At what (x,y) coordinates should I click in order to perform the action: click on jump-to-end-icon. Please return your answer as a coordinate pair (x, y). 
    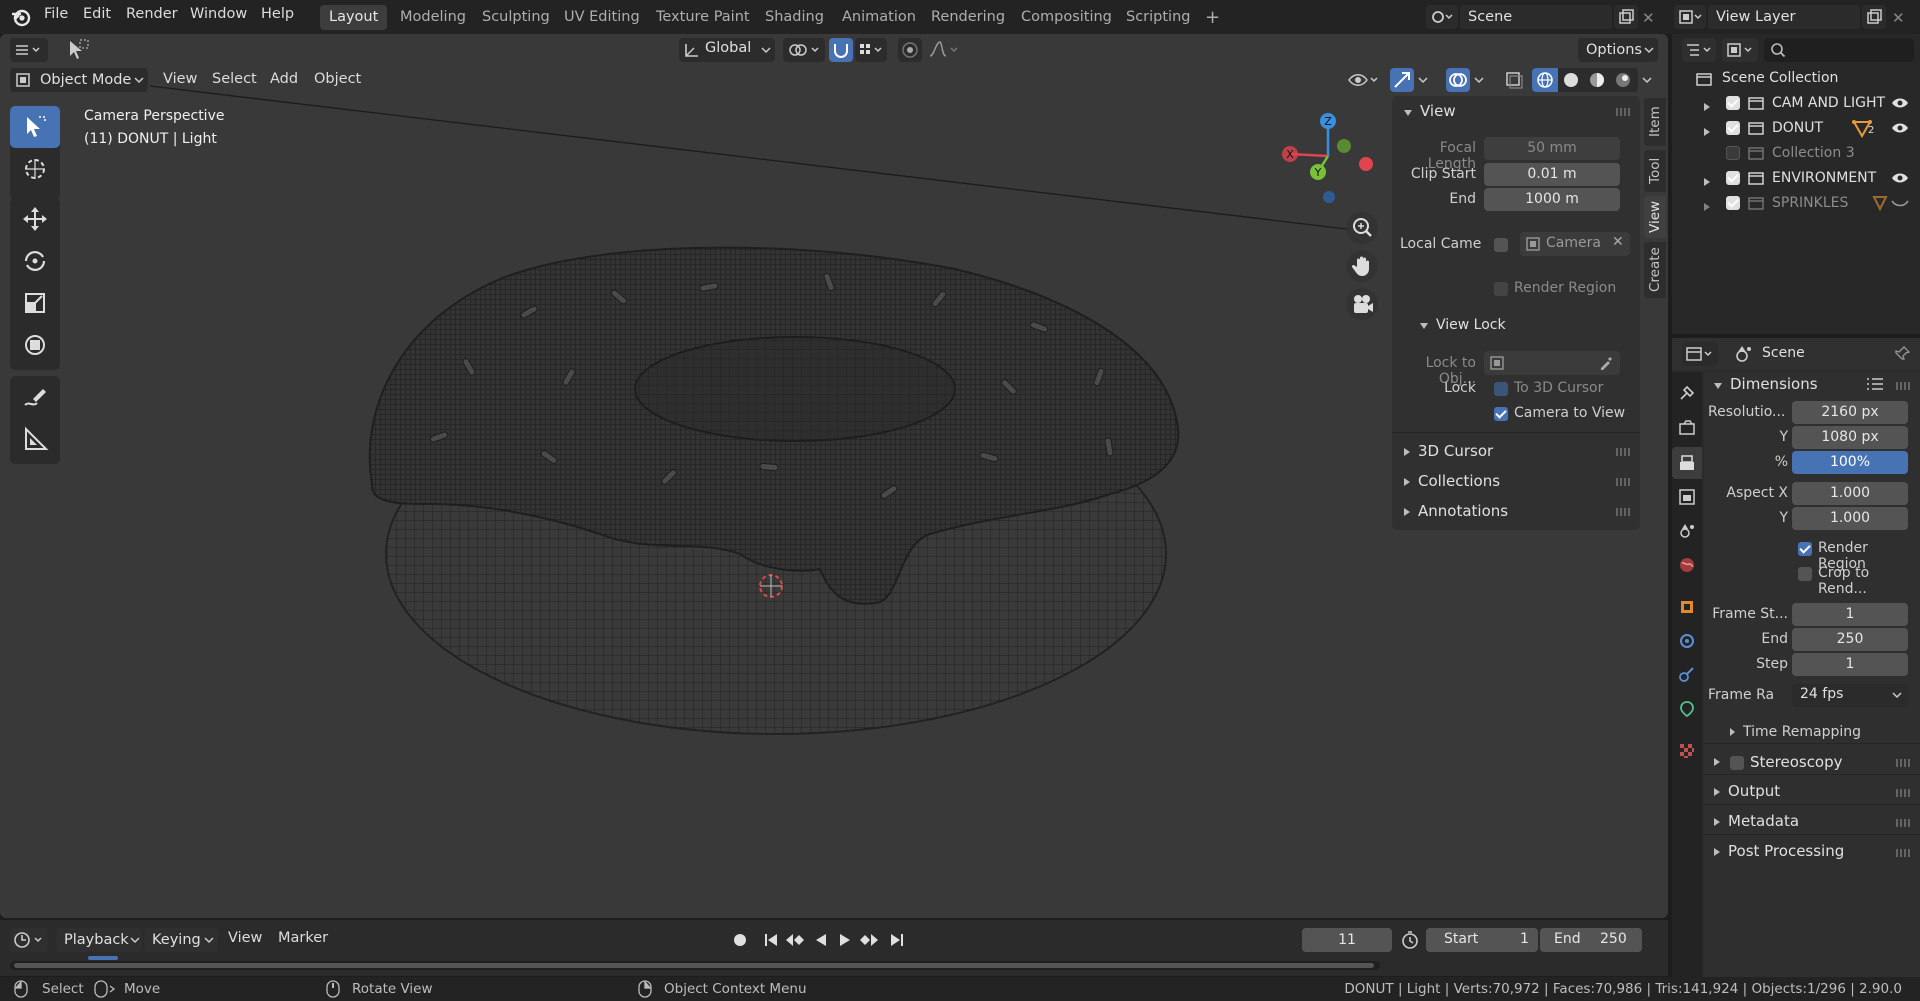
    Looking at the image, I should click on (897, 940).